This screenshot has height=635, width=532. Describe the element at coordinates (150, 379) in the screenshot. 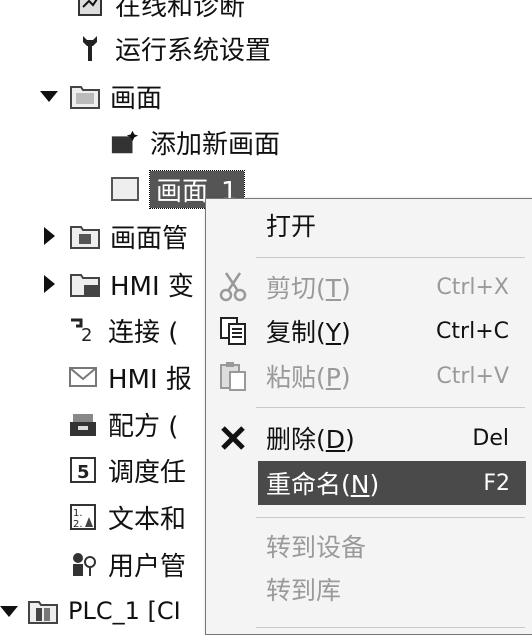

I see `tree-item-label: HMI 报` at that location.